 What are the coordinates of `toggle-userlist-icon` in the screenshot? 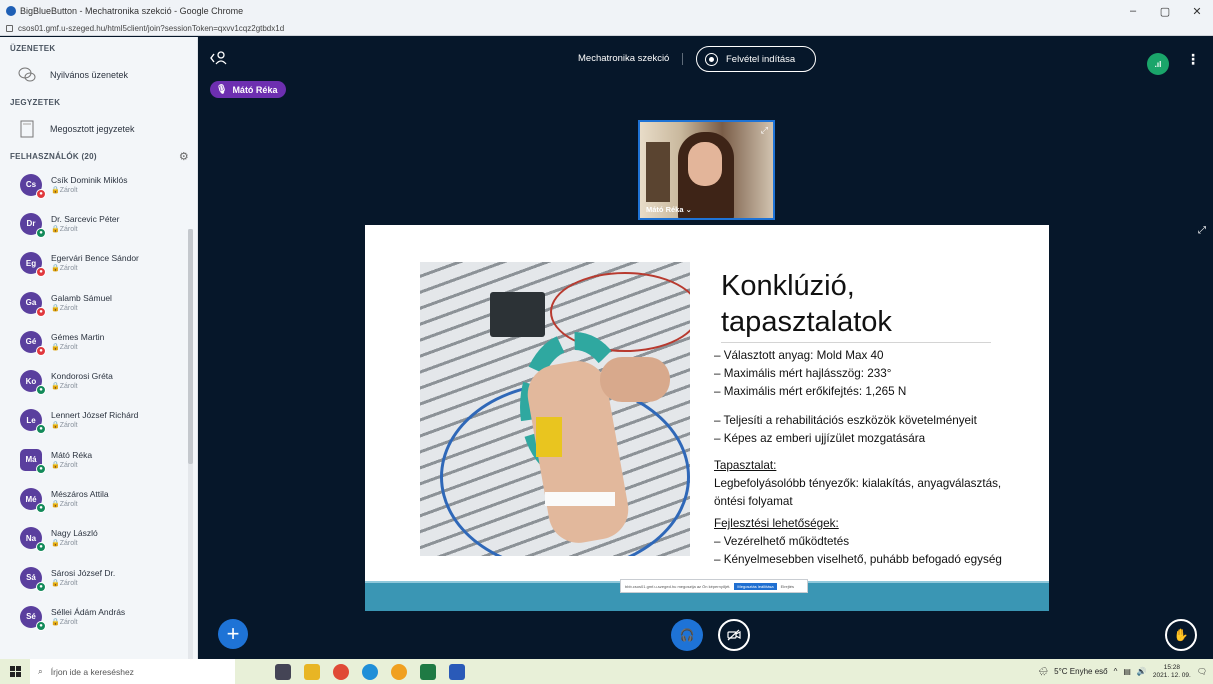 It's located at (219, 59).